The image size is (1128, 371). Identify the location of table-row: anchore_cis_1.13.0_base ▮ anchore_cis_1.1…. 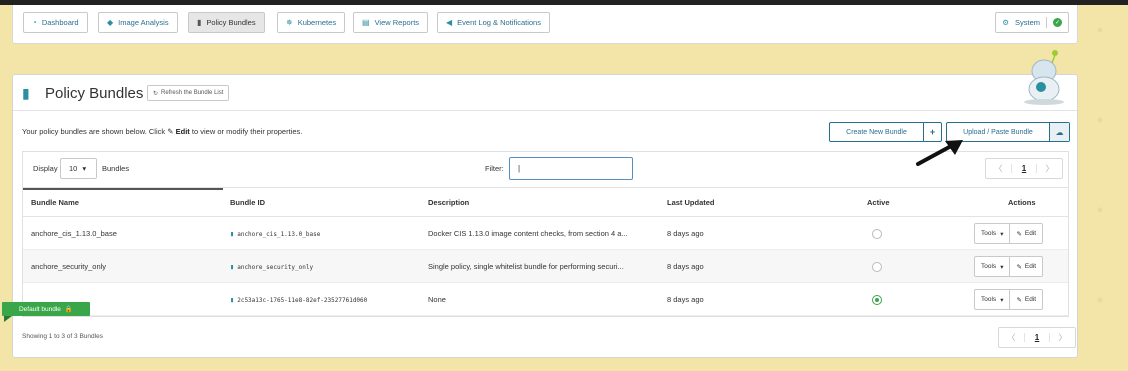
(545, 233).